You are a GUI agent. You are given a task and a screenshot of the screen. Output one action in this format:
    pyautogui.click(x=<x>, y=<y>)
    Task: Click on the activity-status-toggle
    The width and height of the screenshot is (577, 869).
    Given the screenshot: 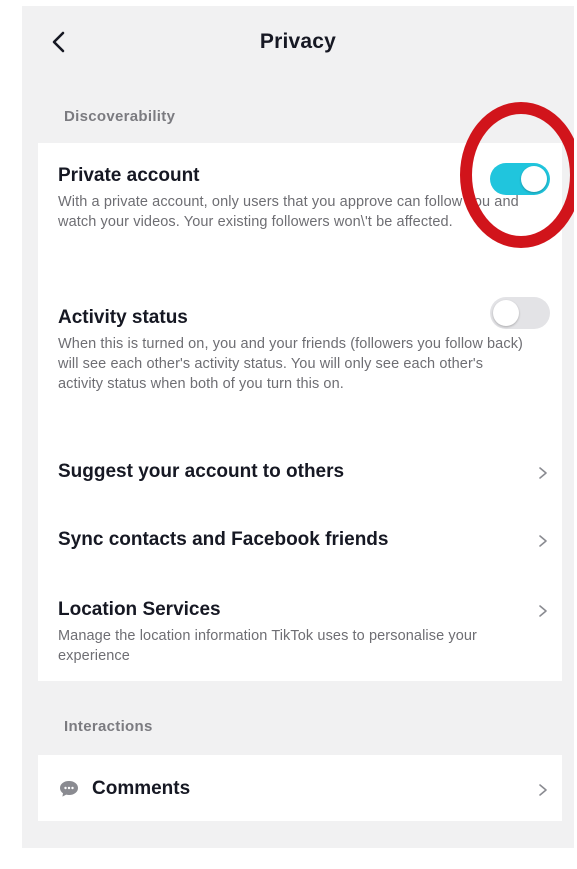 What is the action you would take?
    pyautogui.click(x=520, y=313)
    